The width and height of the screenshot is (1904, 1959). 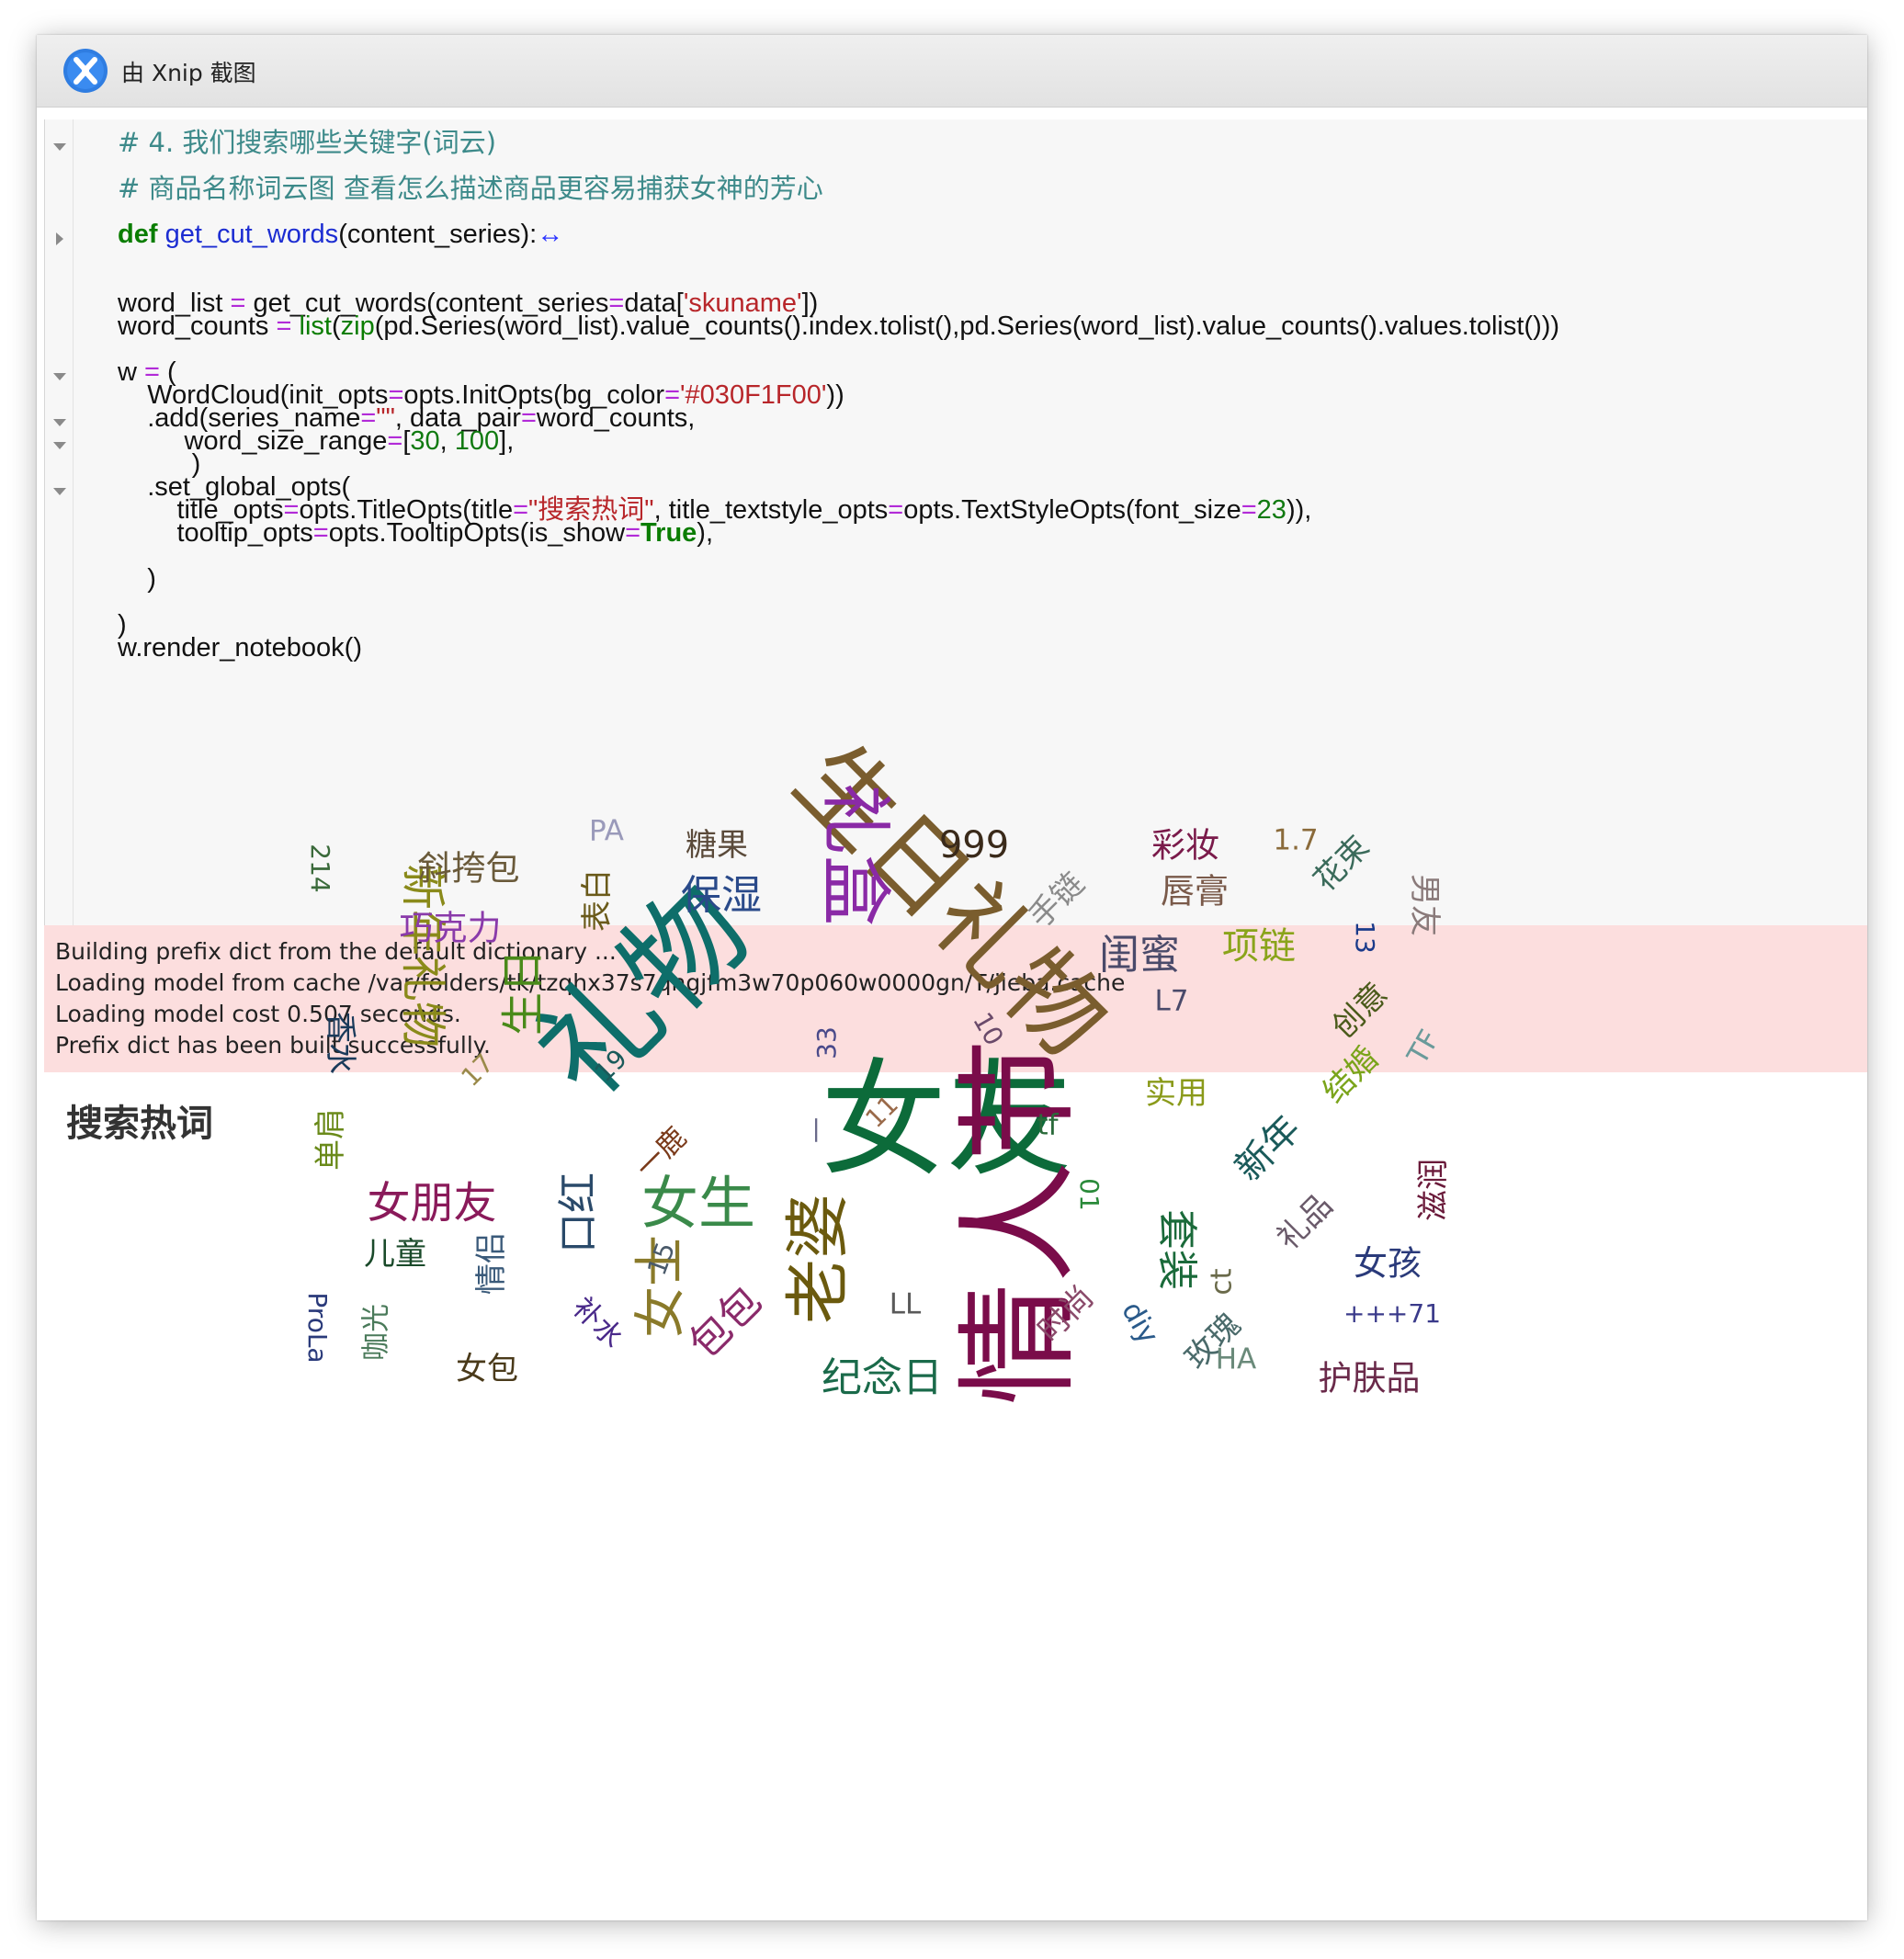 I want to click on string: '#030F1F00', so click(x=753, y=395).